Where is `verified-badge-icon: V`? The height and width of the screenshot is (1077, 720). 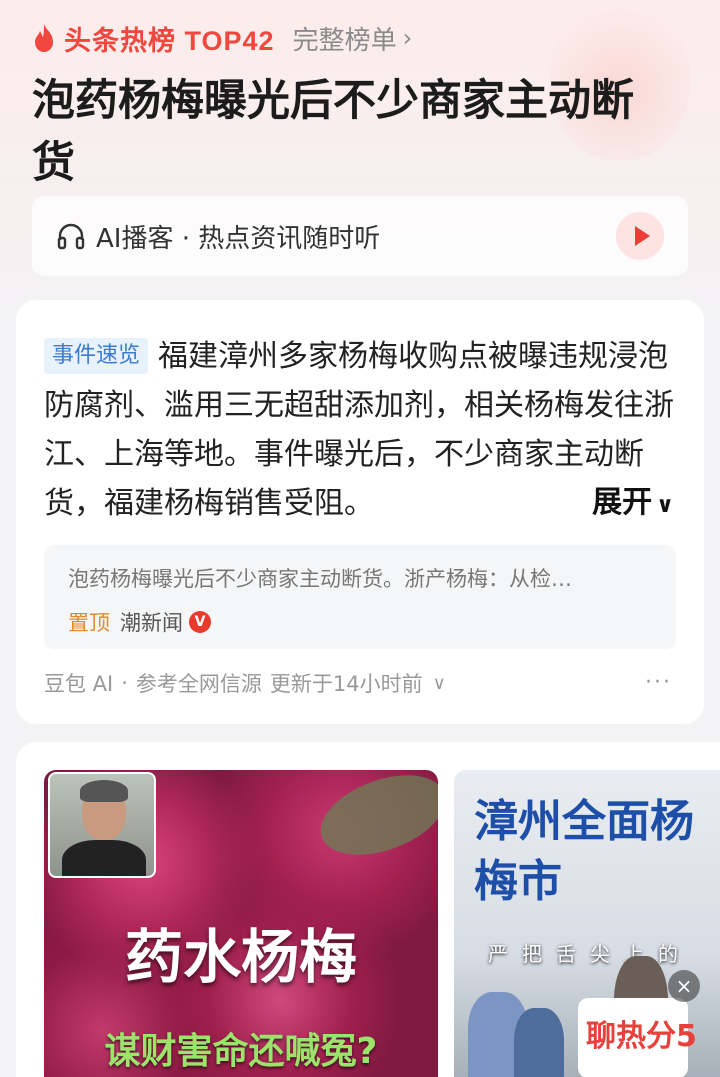 verified-badge-icon: V is located at coordinates (200, 622).